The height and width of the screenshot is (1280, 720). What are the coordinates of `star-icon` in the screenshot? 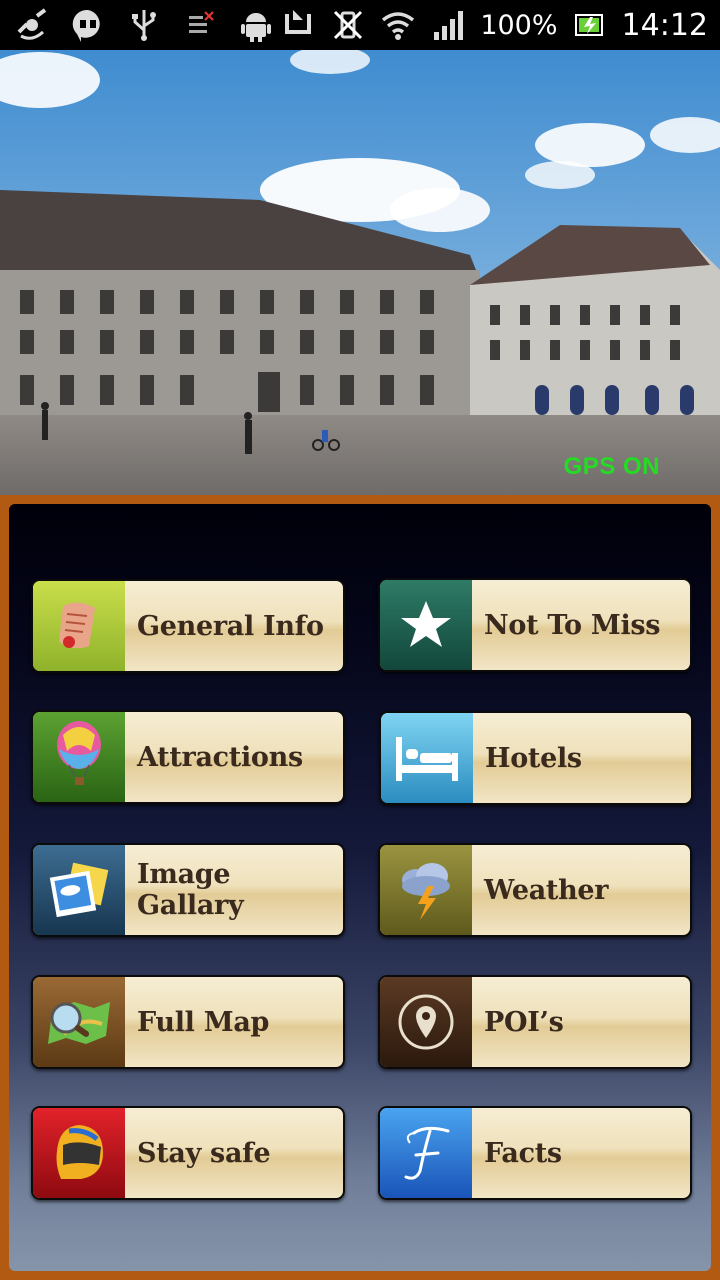 It's located at (426, 625).